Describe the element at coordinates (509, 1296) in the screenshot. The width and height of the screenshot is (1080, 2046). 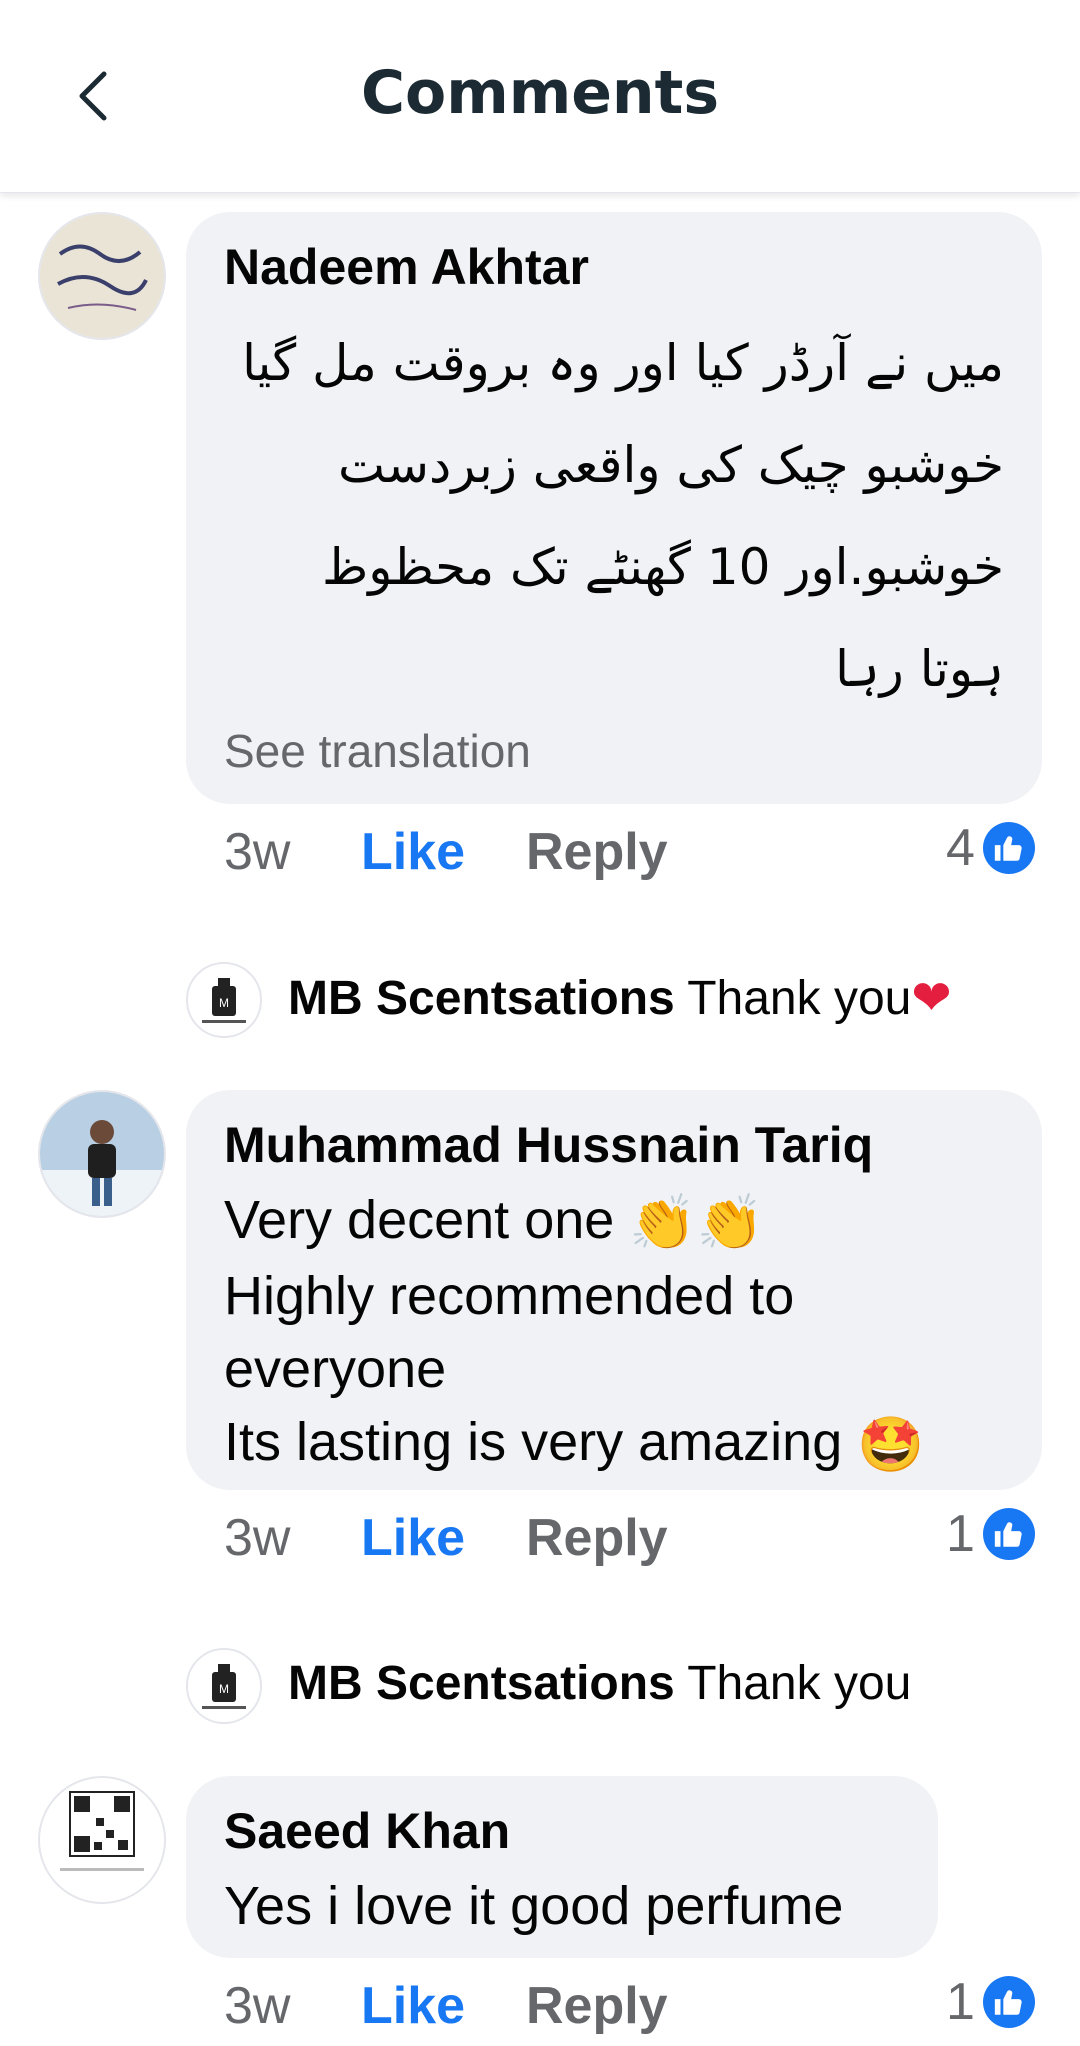
I see `comment-line: Highly recommended to` at that location.